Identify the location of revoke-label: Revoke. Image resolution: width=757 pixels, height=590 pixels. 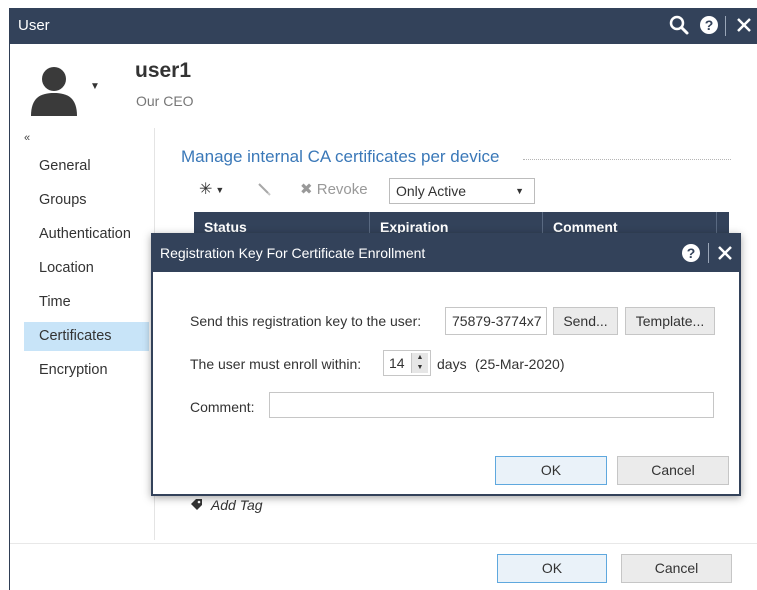
(342, 189).